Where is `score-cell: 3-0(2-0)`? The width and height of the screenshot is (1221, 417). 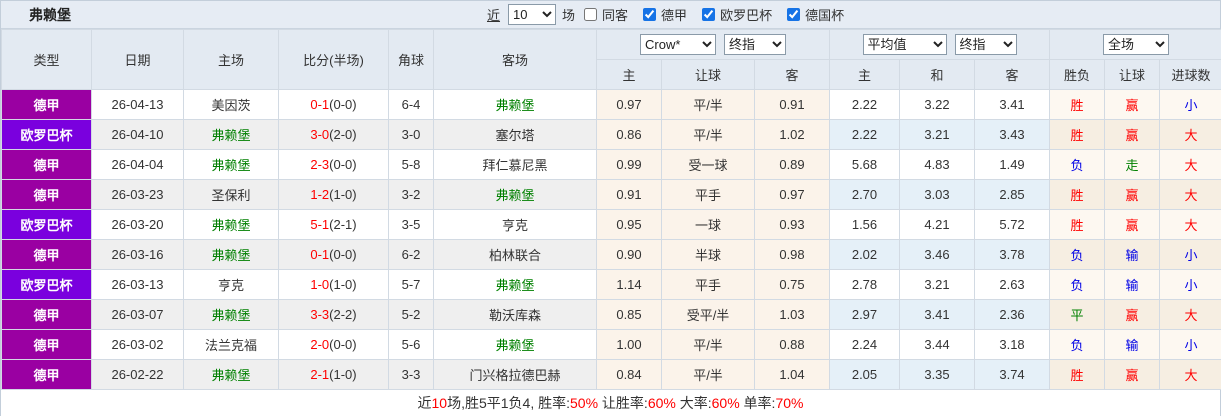 score-cell: 3-0(2-0) is located at coordinates (334, 135).